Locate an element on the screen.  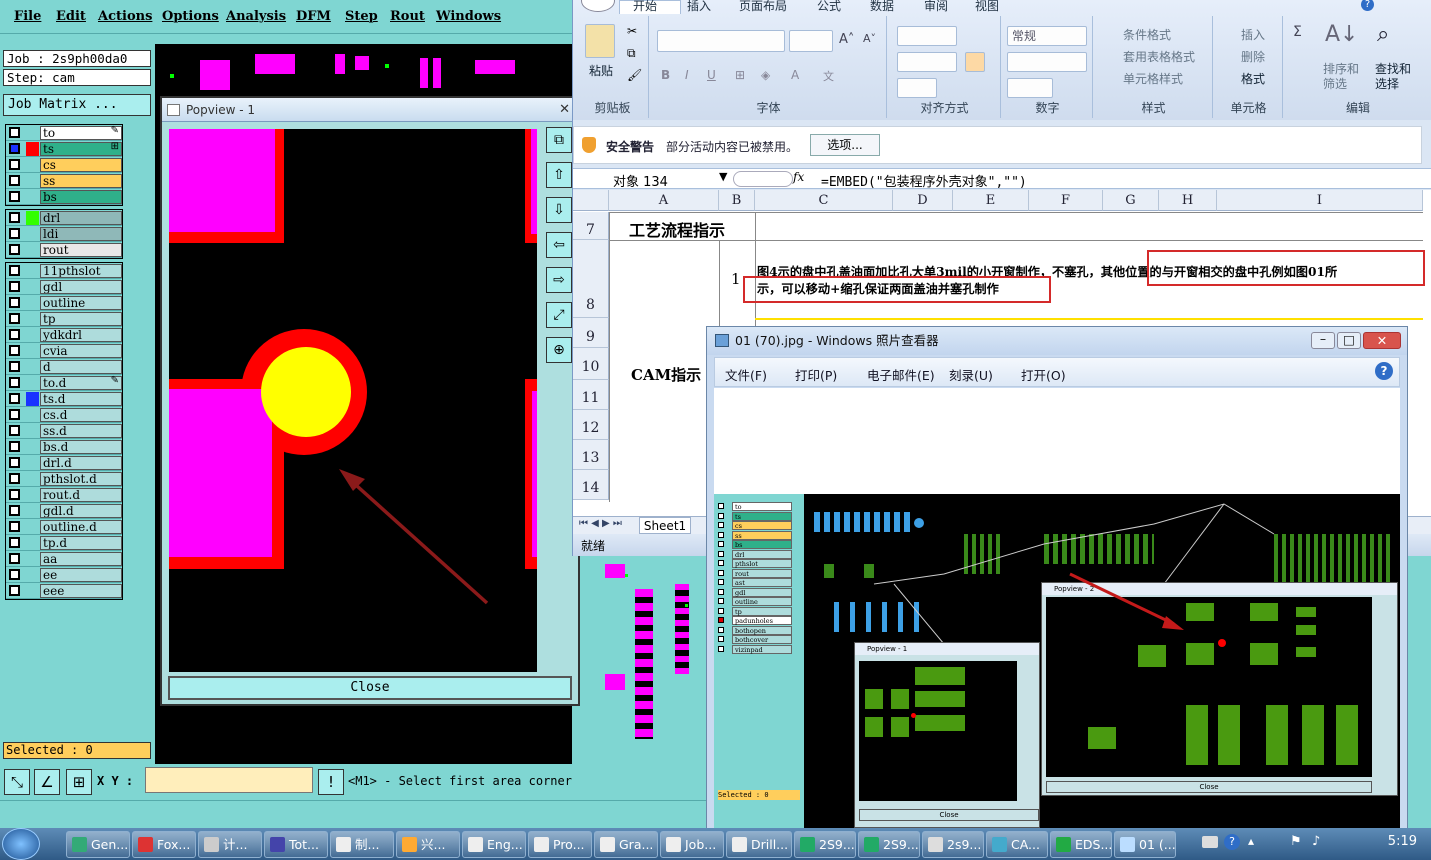
formula-buttons is located at coordinates (763, 179).